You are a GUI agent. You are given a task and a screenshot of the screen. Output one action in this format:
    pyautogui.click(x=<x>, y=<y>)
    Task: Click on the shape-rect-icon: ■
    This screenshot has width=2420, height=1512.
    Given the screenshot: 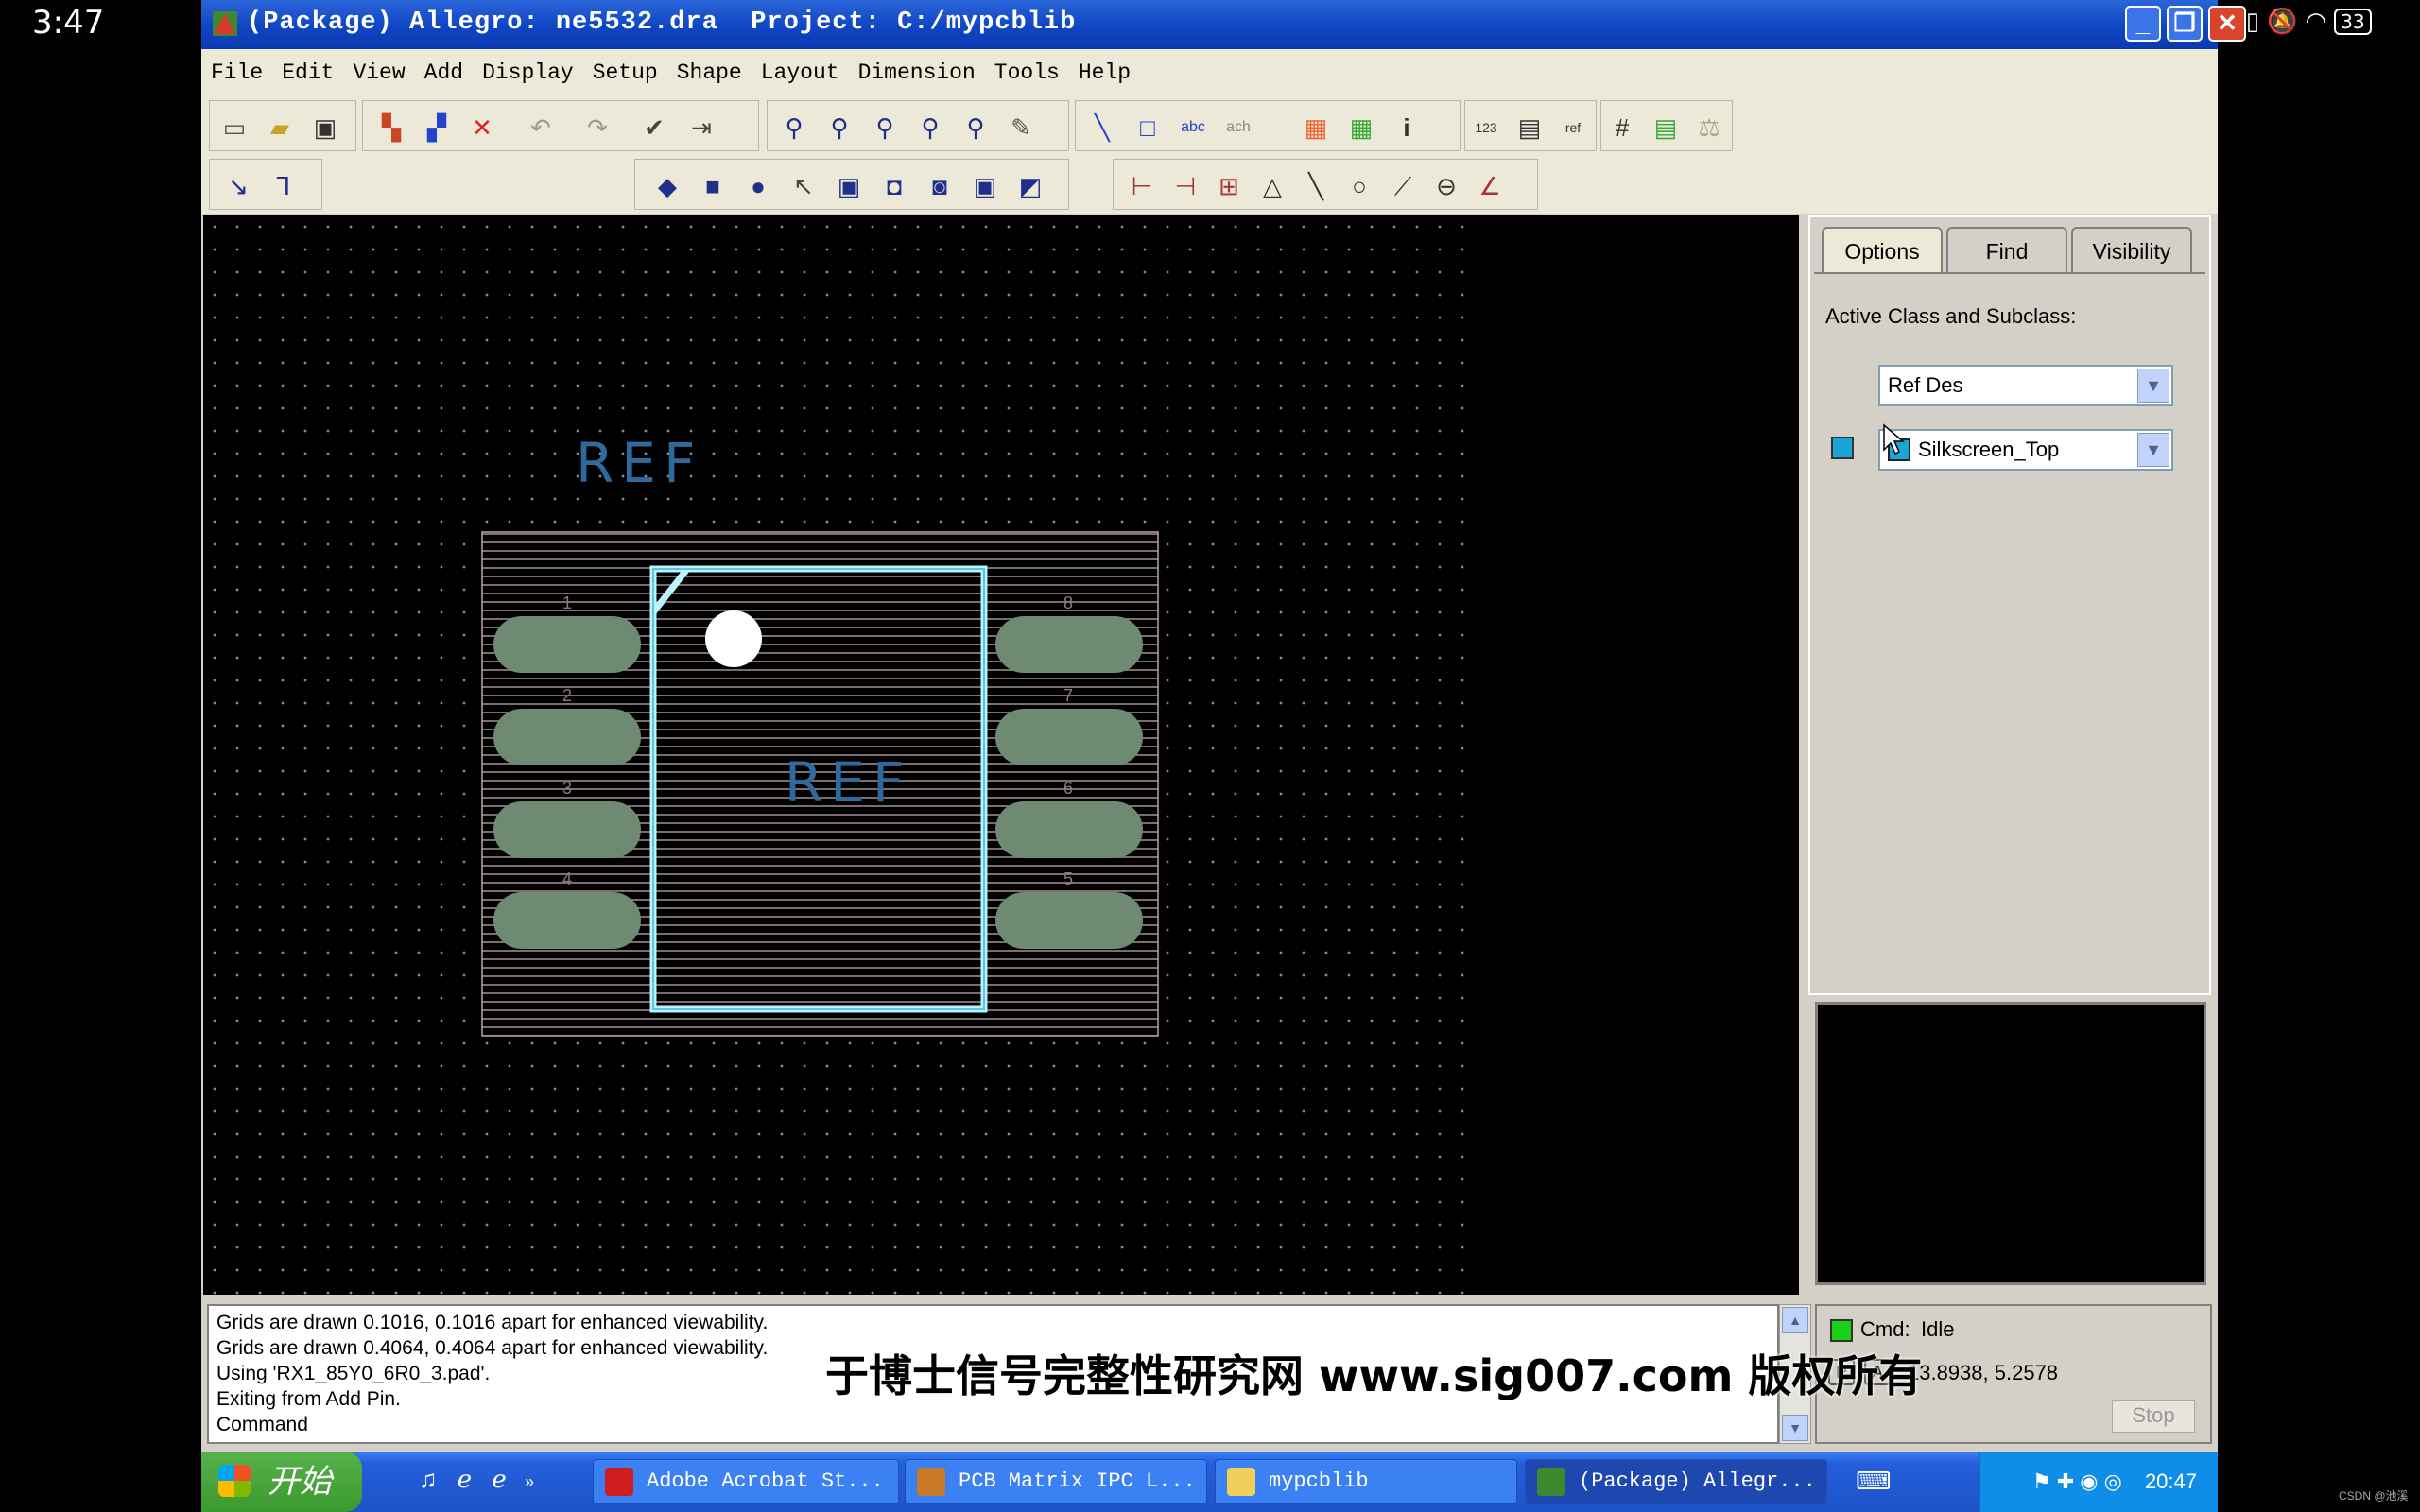 What is the action you would take?
    pyautogui.click(x=713, y=186)
    